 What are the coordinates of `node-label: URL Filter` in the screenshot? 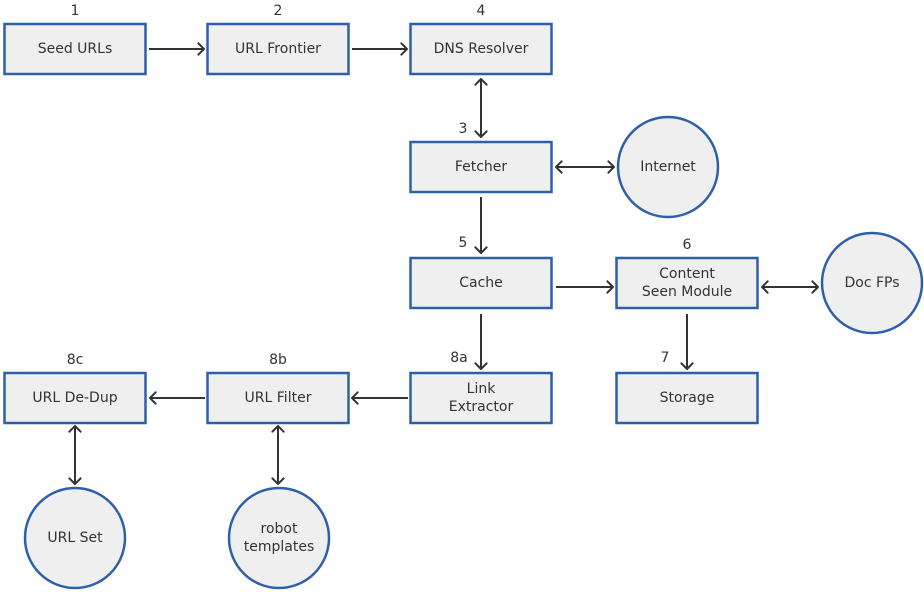 It's located at (278, 398).